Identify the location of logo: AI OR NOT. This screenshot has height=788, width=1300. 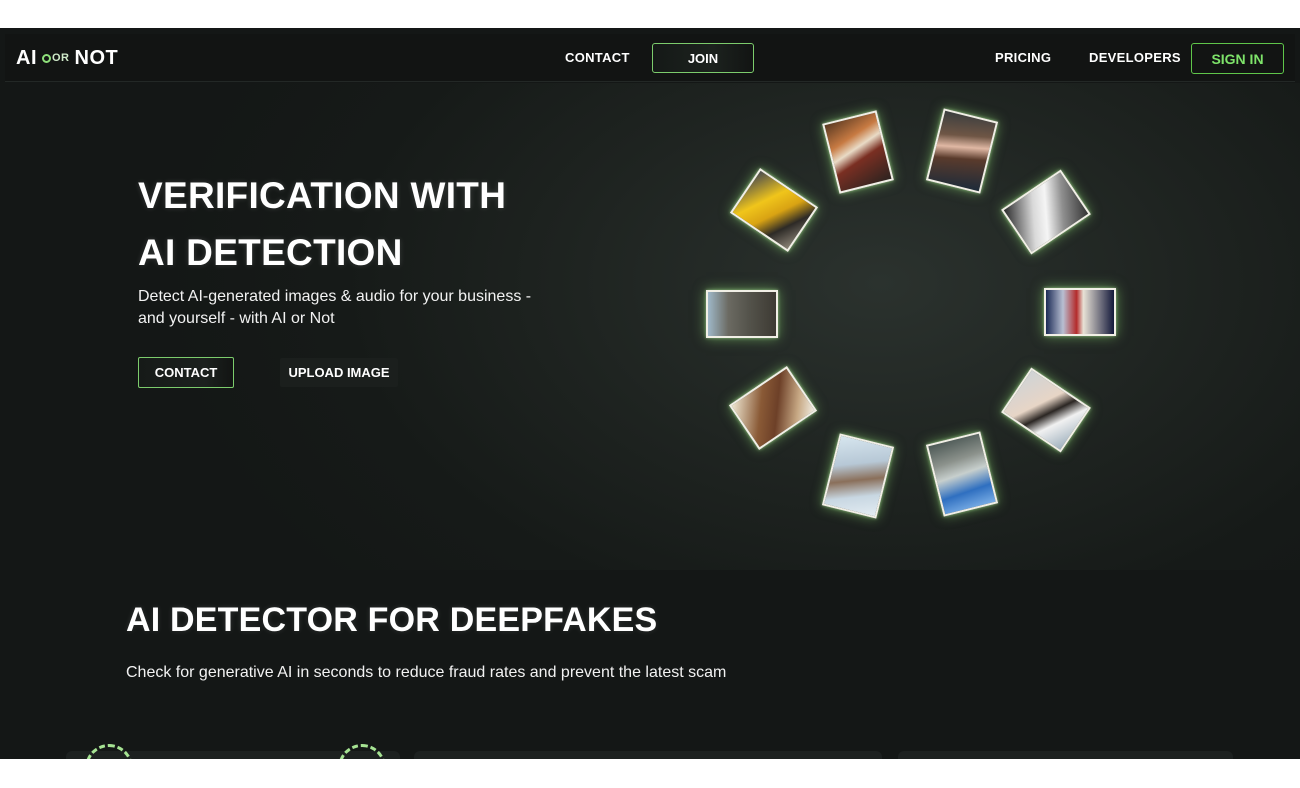
(67, 58).